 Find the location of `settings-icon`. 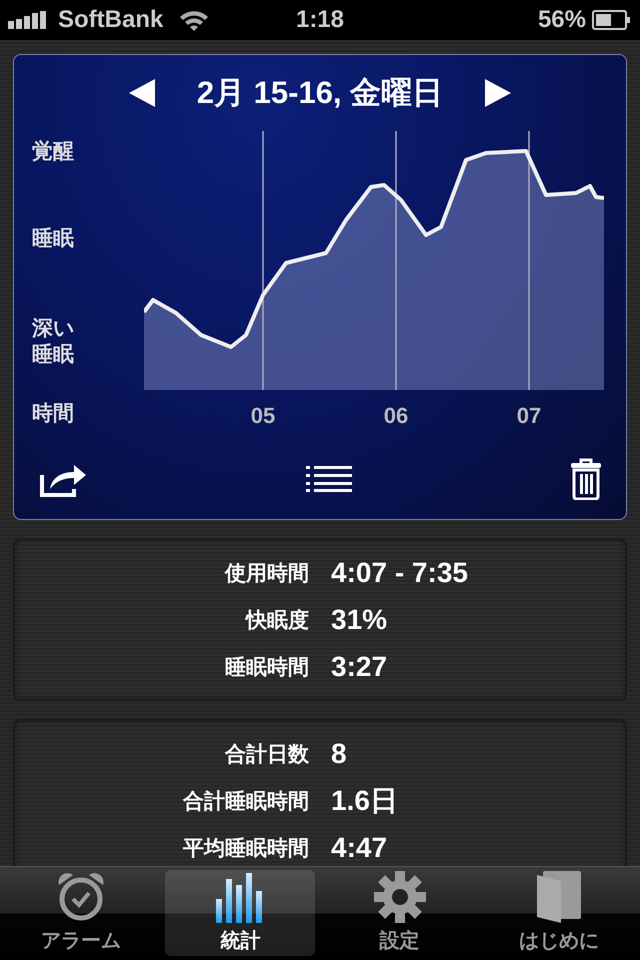

settings-icon is located at coordinates (400, 897).